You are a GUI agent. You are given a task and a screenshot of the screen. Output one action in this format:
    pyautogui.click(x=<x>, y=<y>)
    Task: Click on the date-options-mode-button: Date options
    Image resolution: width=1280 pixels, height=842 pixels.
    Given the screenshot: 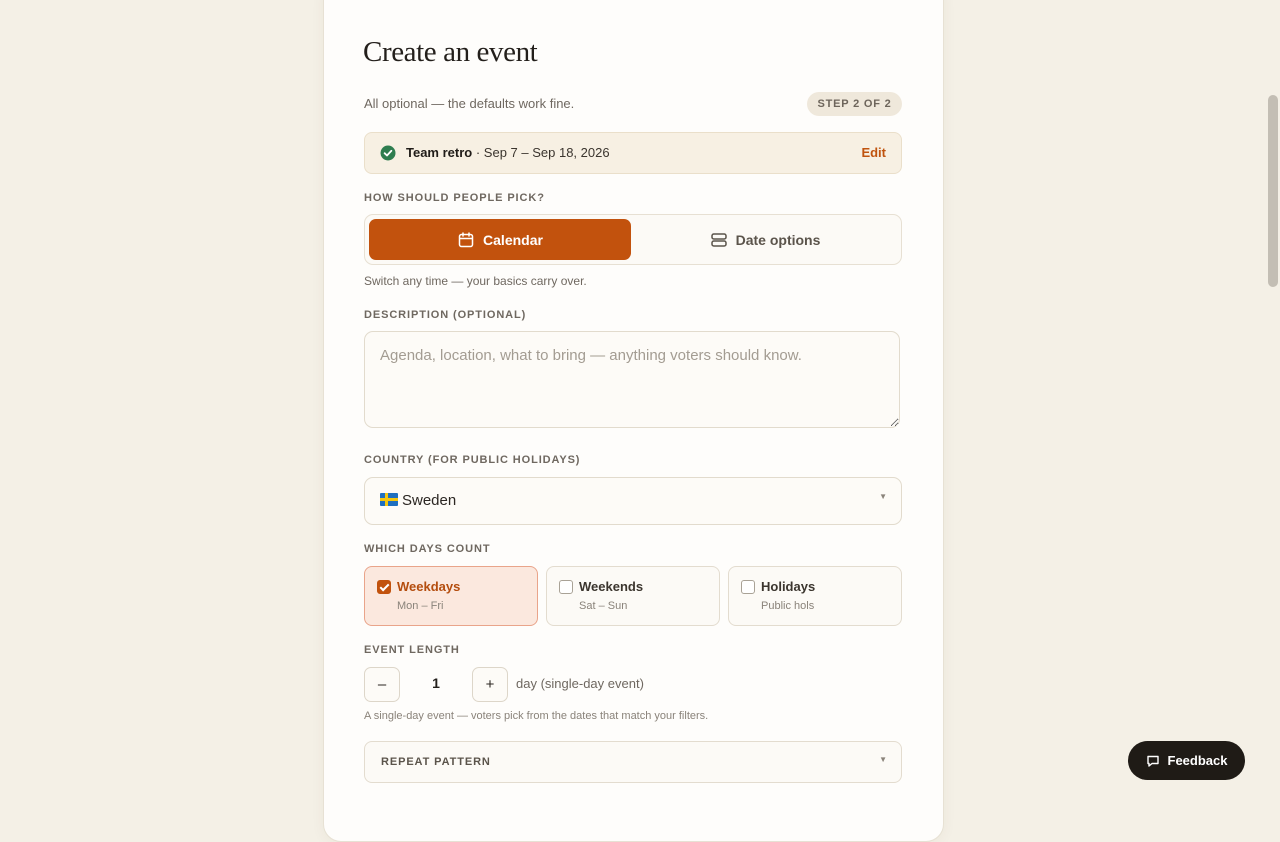 What is the action you would take?
    pyautogui.click(x=765, y=239)
    